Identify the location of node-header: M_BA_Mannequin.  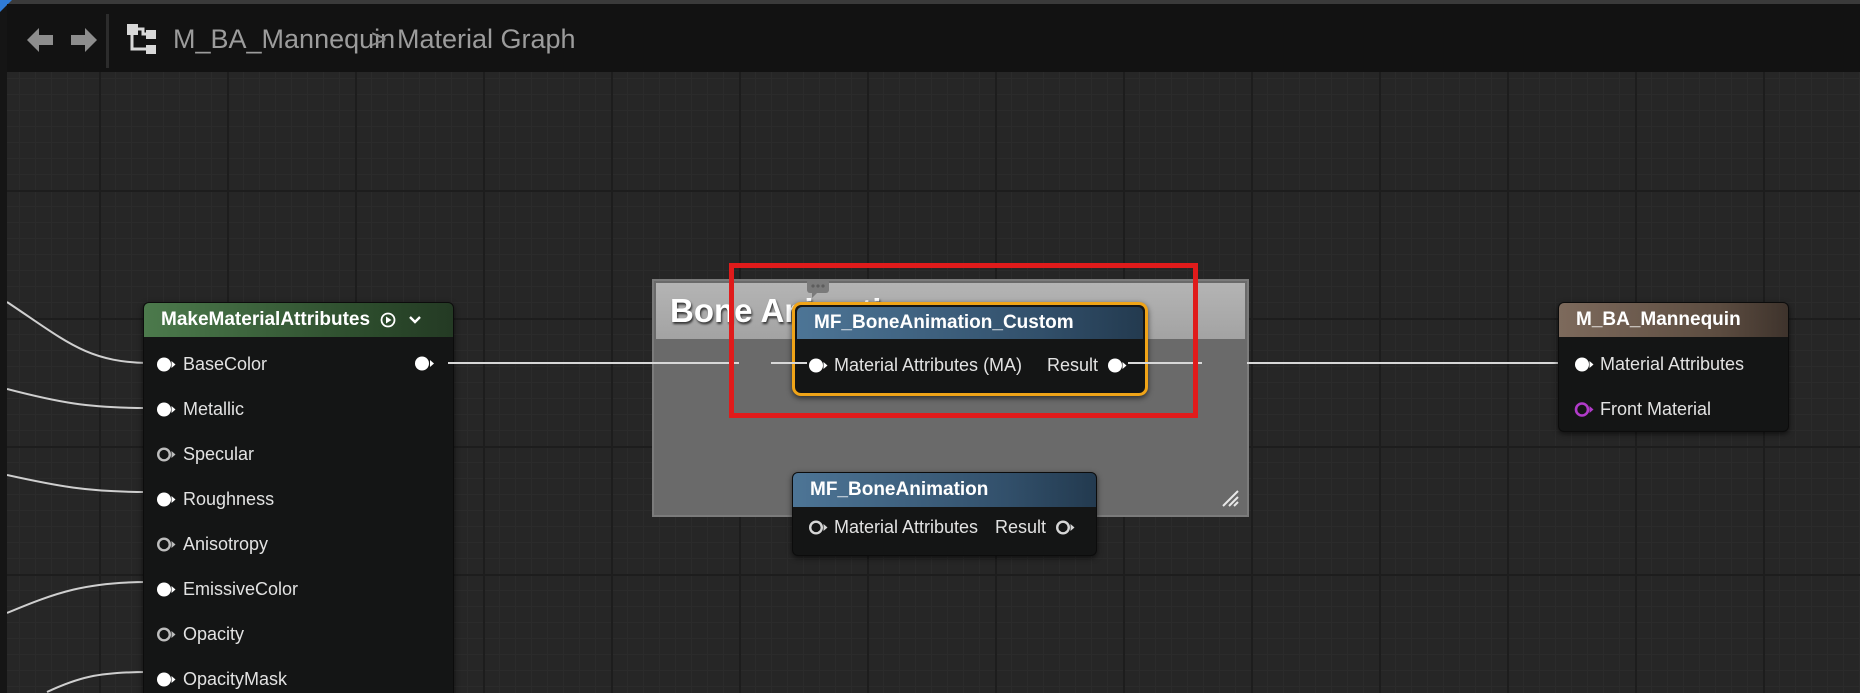
(1673, 320).